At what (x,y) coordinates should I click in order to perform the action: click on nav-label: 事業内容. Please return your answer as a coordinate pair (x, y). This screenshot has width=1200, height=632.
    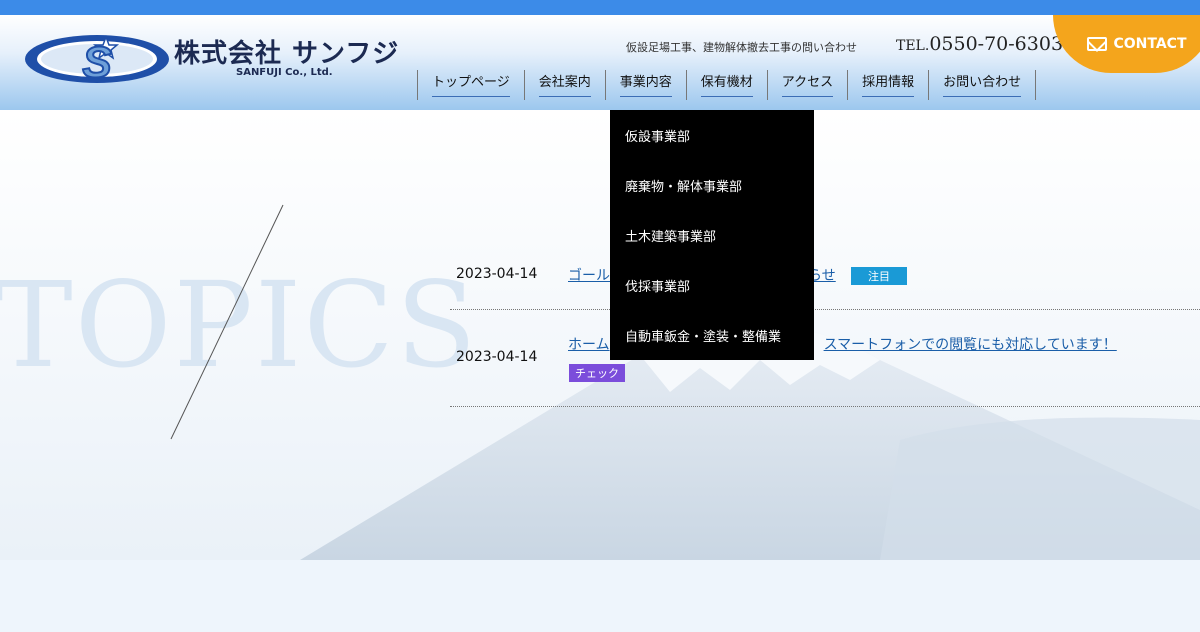
    Looking at the image, I should click on (645, 85).